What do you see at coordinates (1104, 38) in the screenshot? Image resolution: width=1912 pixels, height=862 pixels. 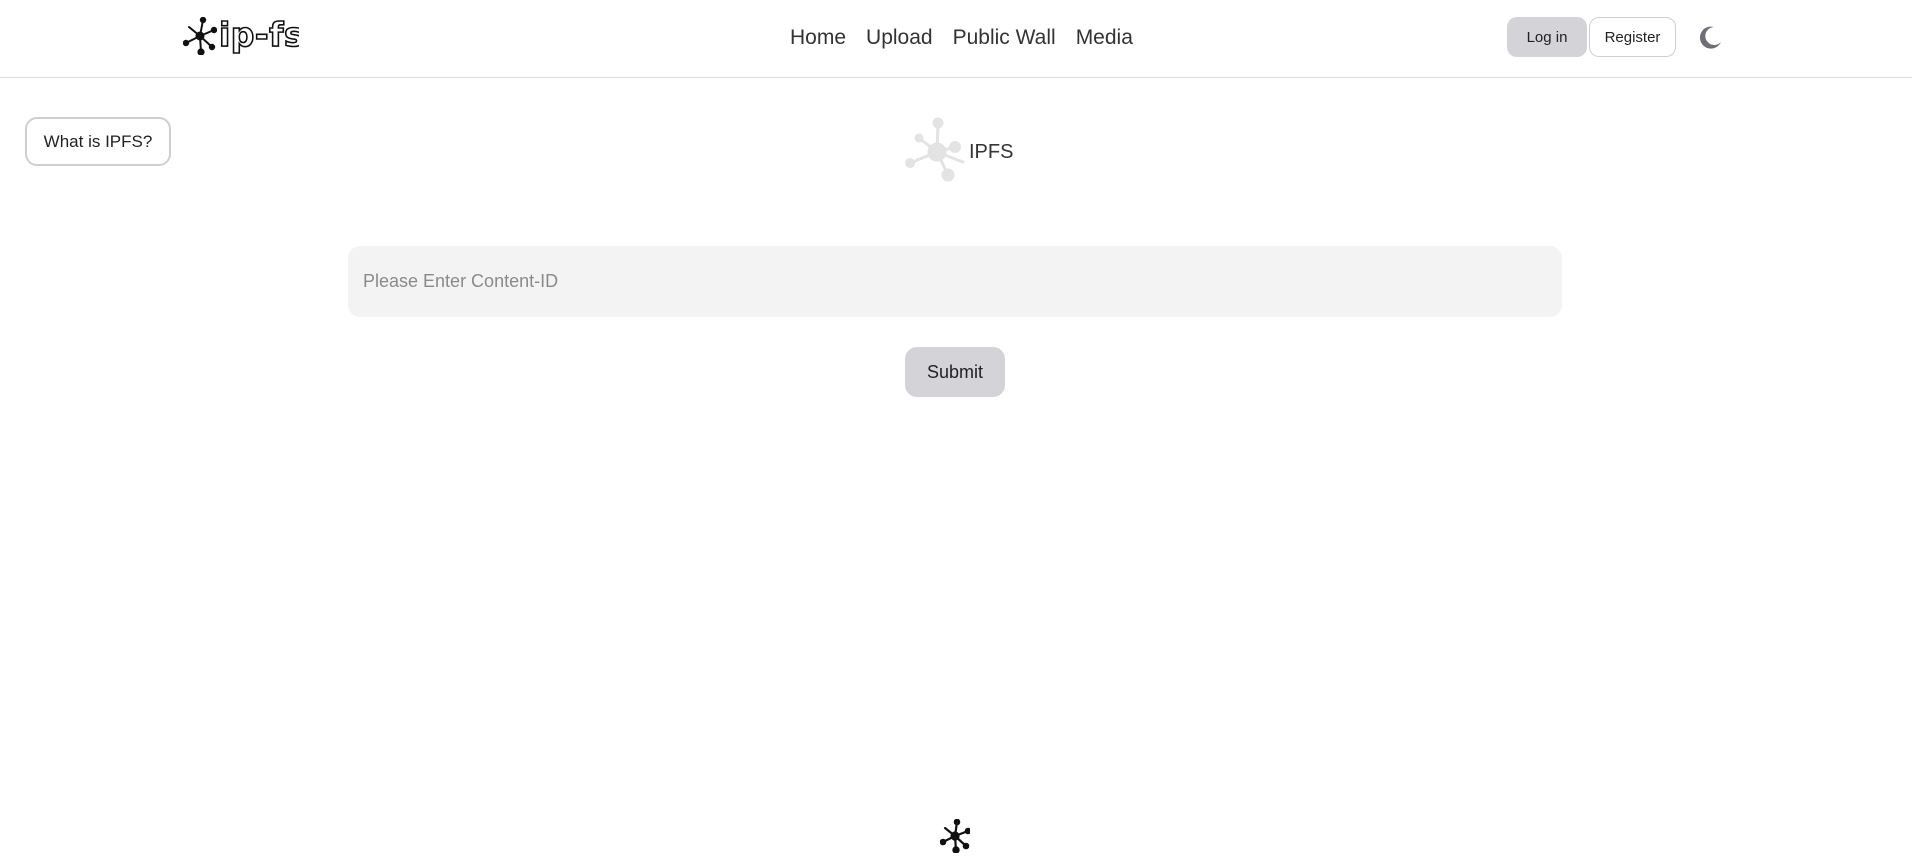 I see `nav-media: Media` at bounding box center [1104, 38].